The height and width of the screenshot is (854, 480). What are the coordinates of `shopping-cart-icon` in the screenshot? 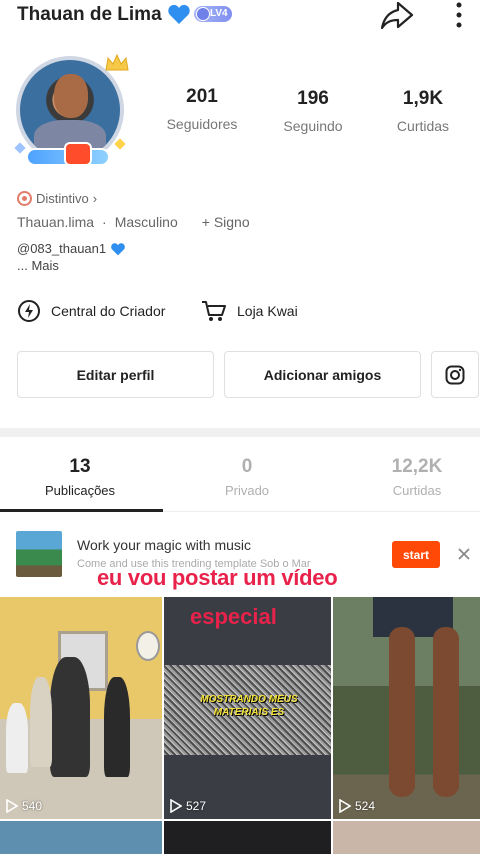 It's located at (214, 311).